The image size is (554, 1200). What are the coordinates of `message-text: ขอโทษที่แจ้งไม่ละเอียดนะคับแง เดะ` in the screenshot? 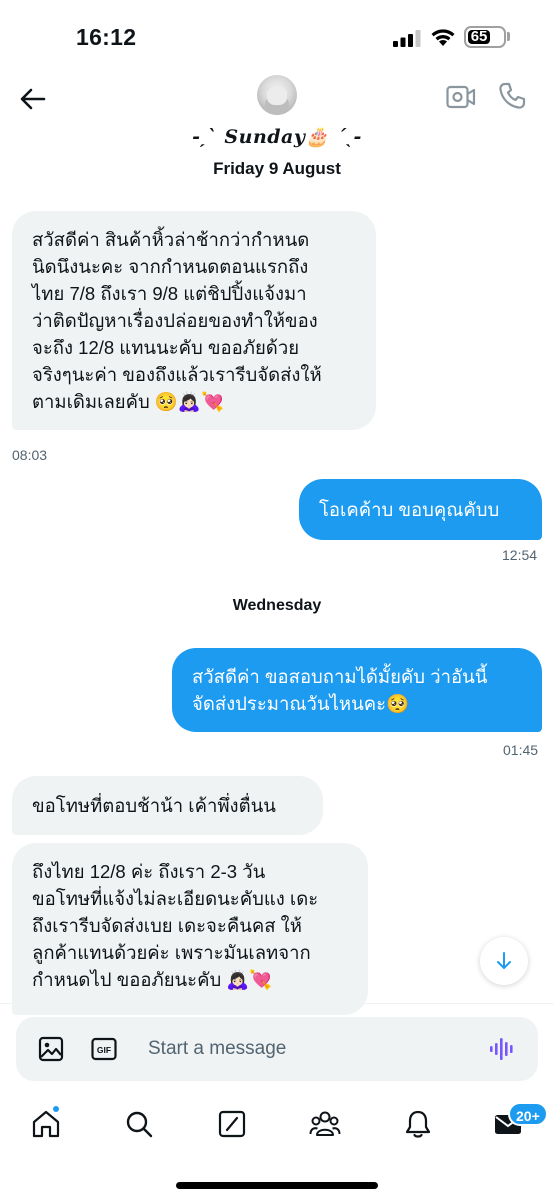 It's located at (175, 898).